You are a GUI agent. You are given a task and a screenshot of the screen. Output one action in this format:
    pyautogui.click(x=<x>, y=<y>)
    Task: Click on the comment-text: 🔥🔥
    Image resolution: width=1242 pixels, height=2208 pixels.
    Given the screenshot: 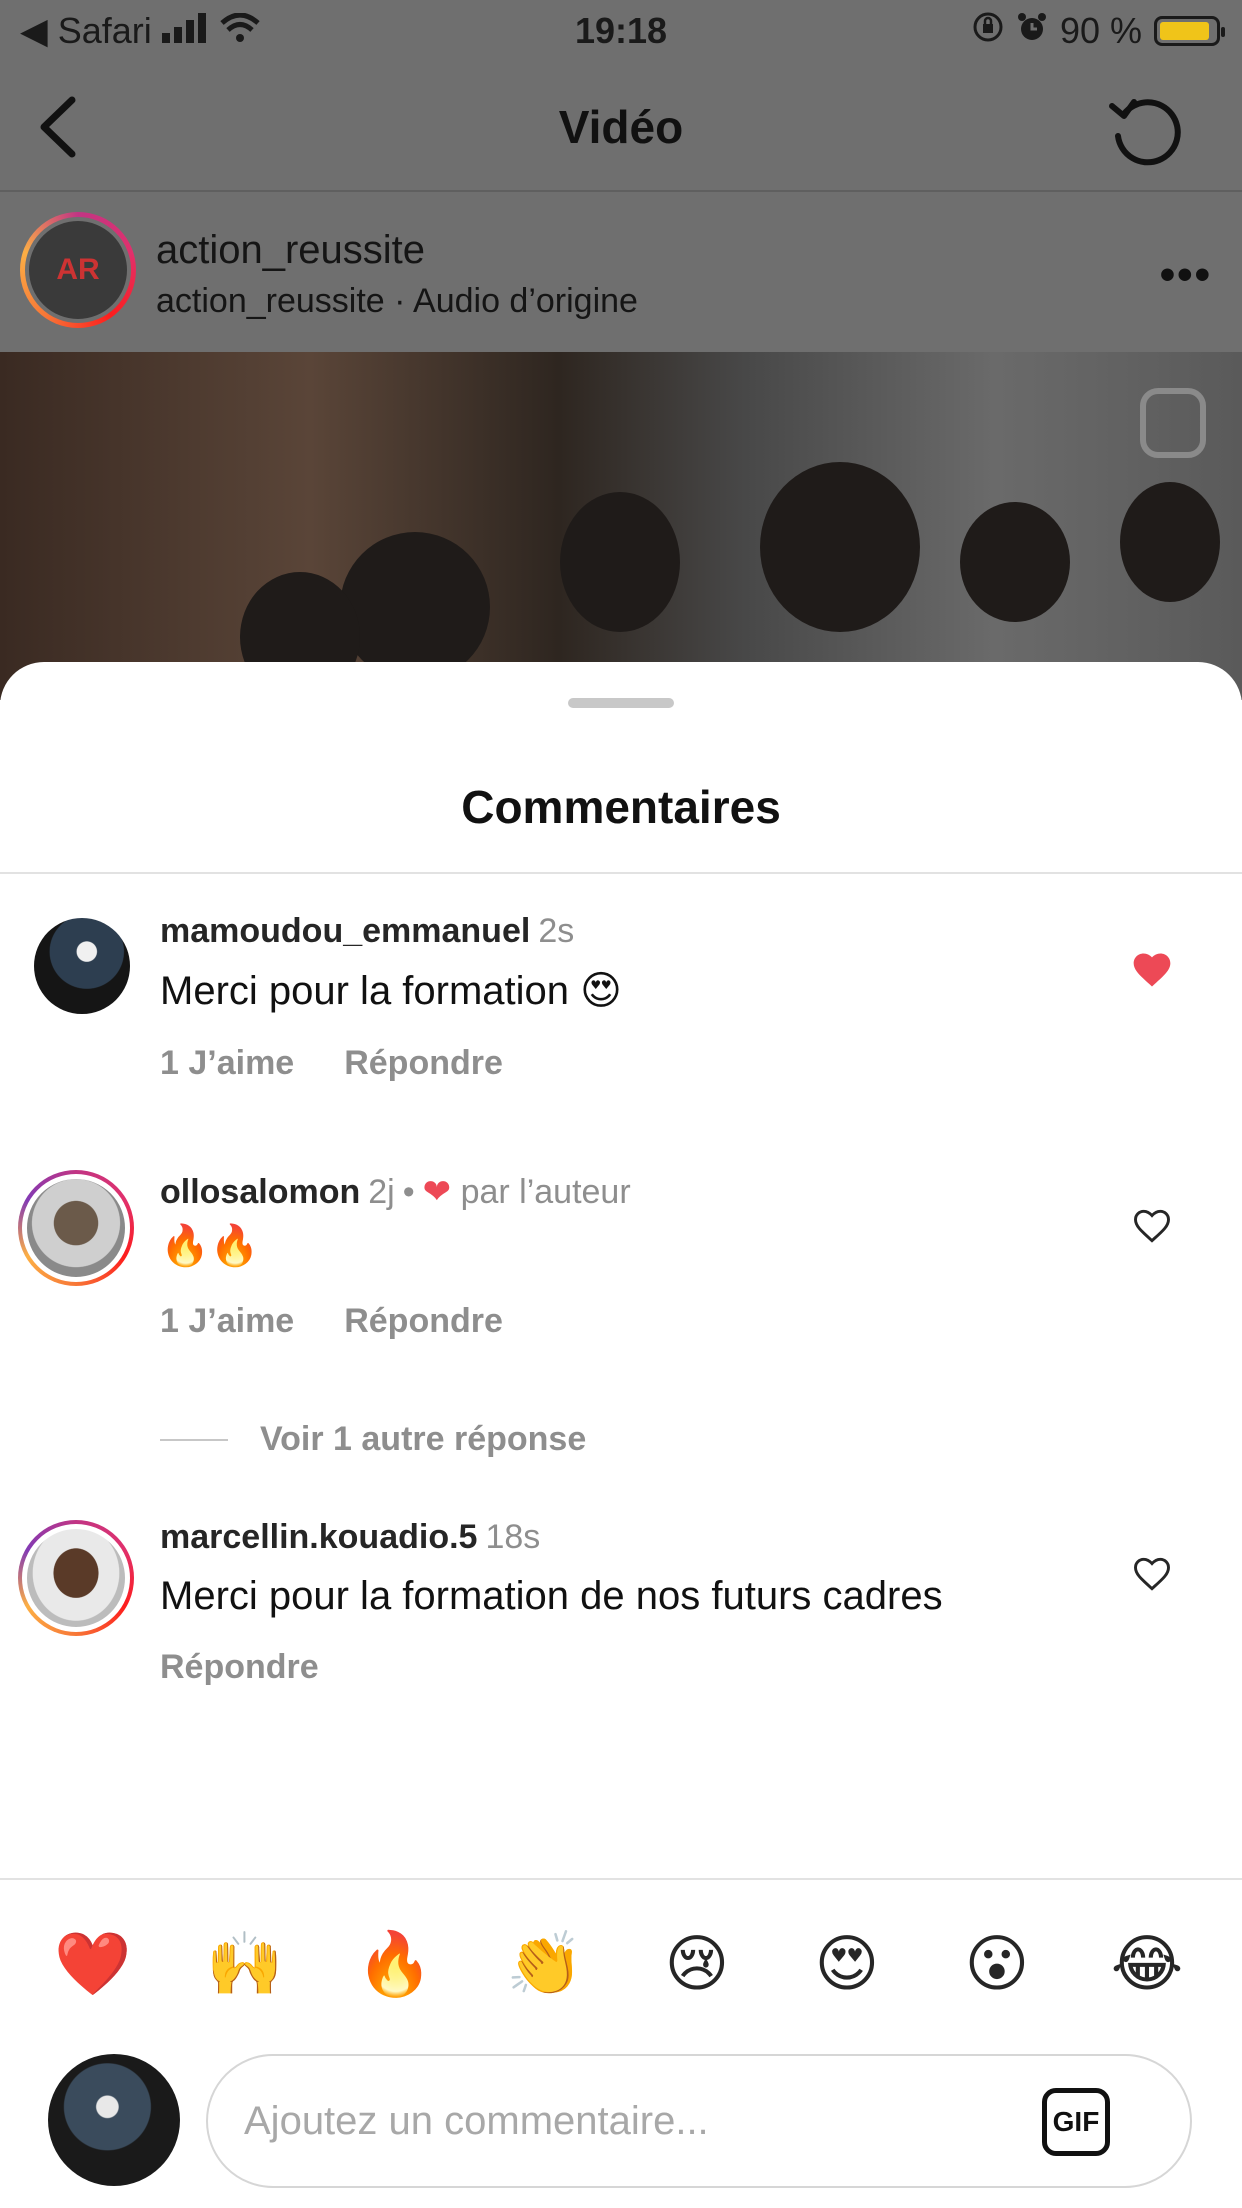 What is the action you would take?
    pyautogui.click(x=210, y=1246)
    